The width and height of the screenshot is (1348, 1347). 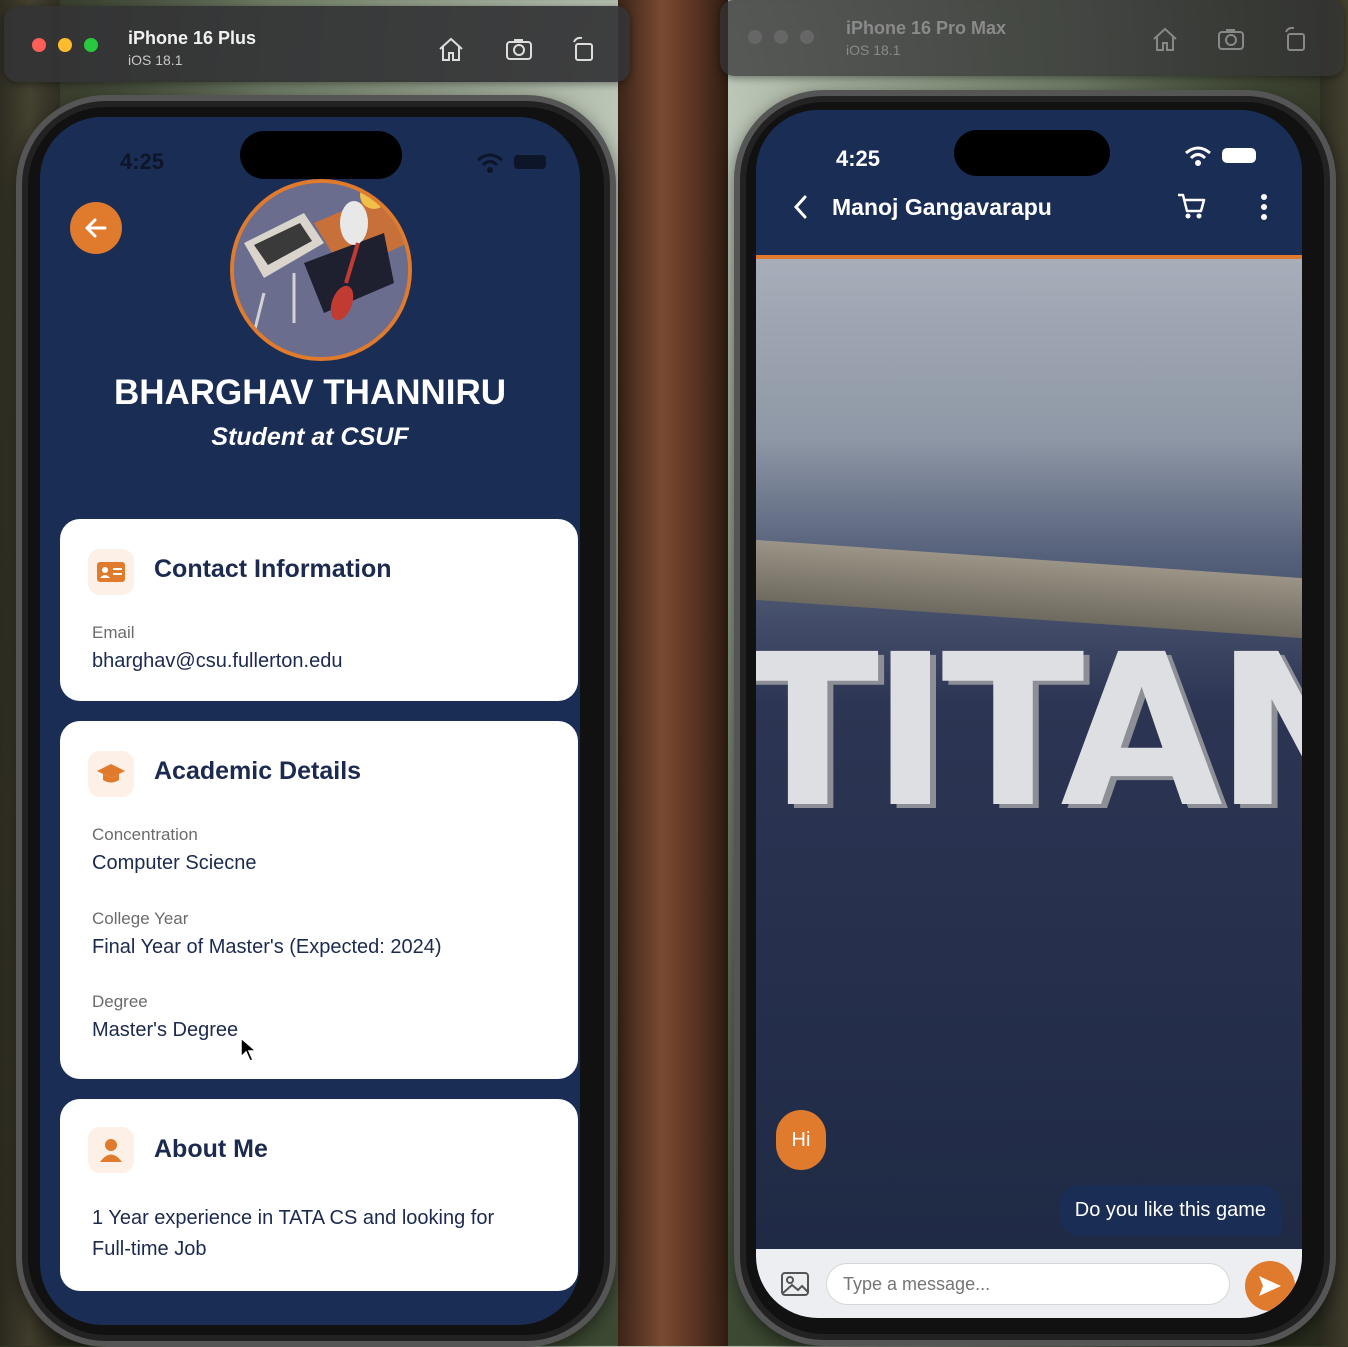 I want to click on profile-avatar, so click(x=321, y=270).